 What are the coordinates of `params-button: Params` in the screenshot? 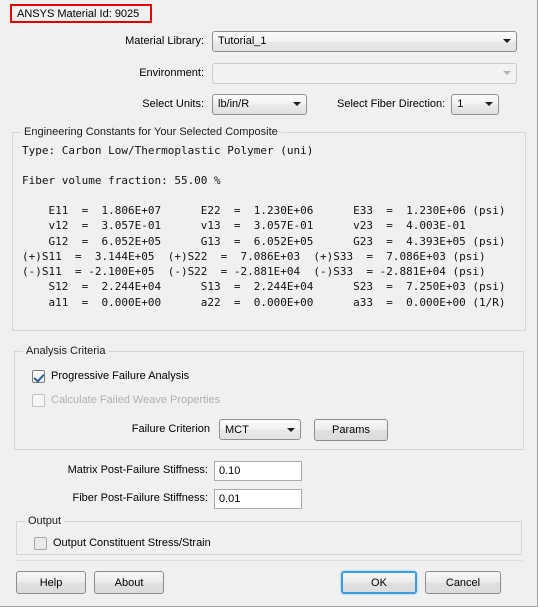 It's located at (351, 430).